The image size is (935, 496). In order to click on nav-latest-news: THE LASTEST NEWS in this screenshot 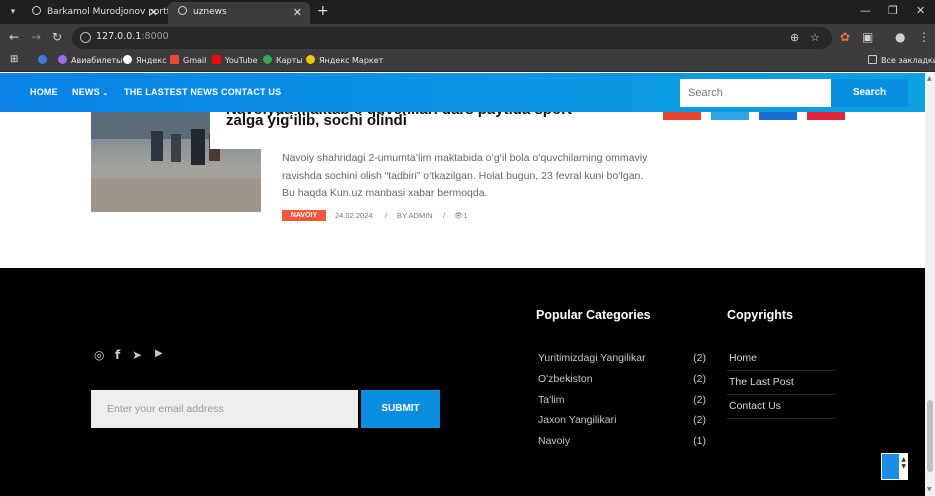, I will do `click(171, 92)`.